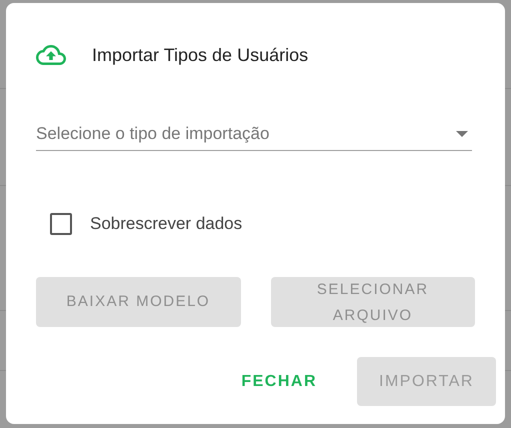 The width and height of the screenshot is (511, 428). Describe the element at coordinates (200, 55) in the screenshot. I see `dialog-title: Importar Tipos de Usuários` at that location.